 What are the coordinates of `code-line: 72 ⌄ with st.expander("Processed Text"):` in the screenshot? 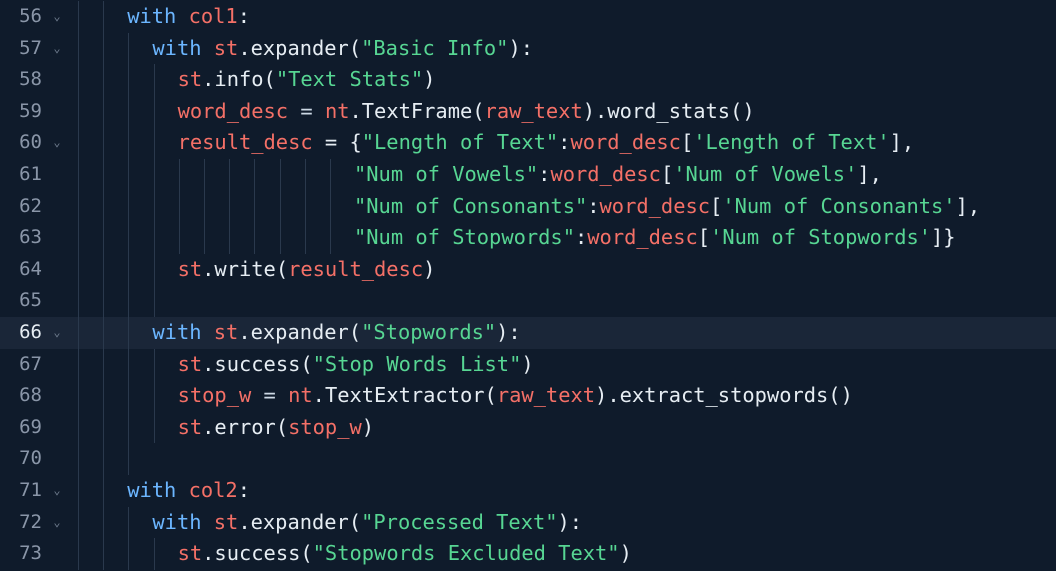 It's located at (528, 522).